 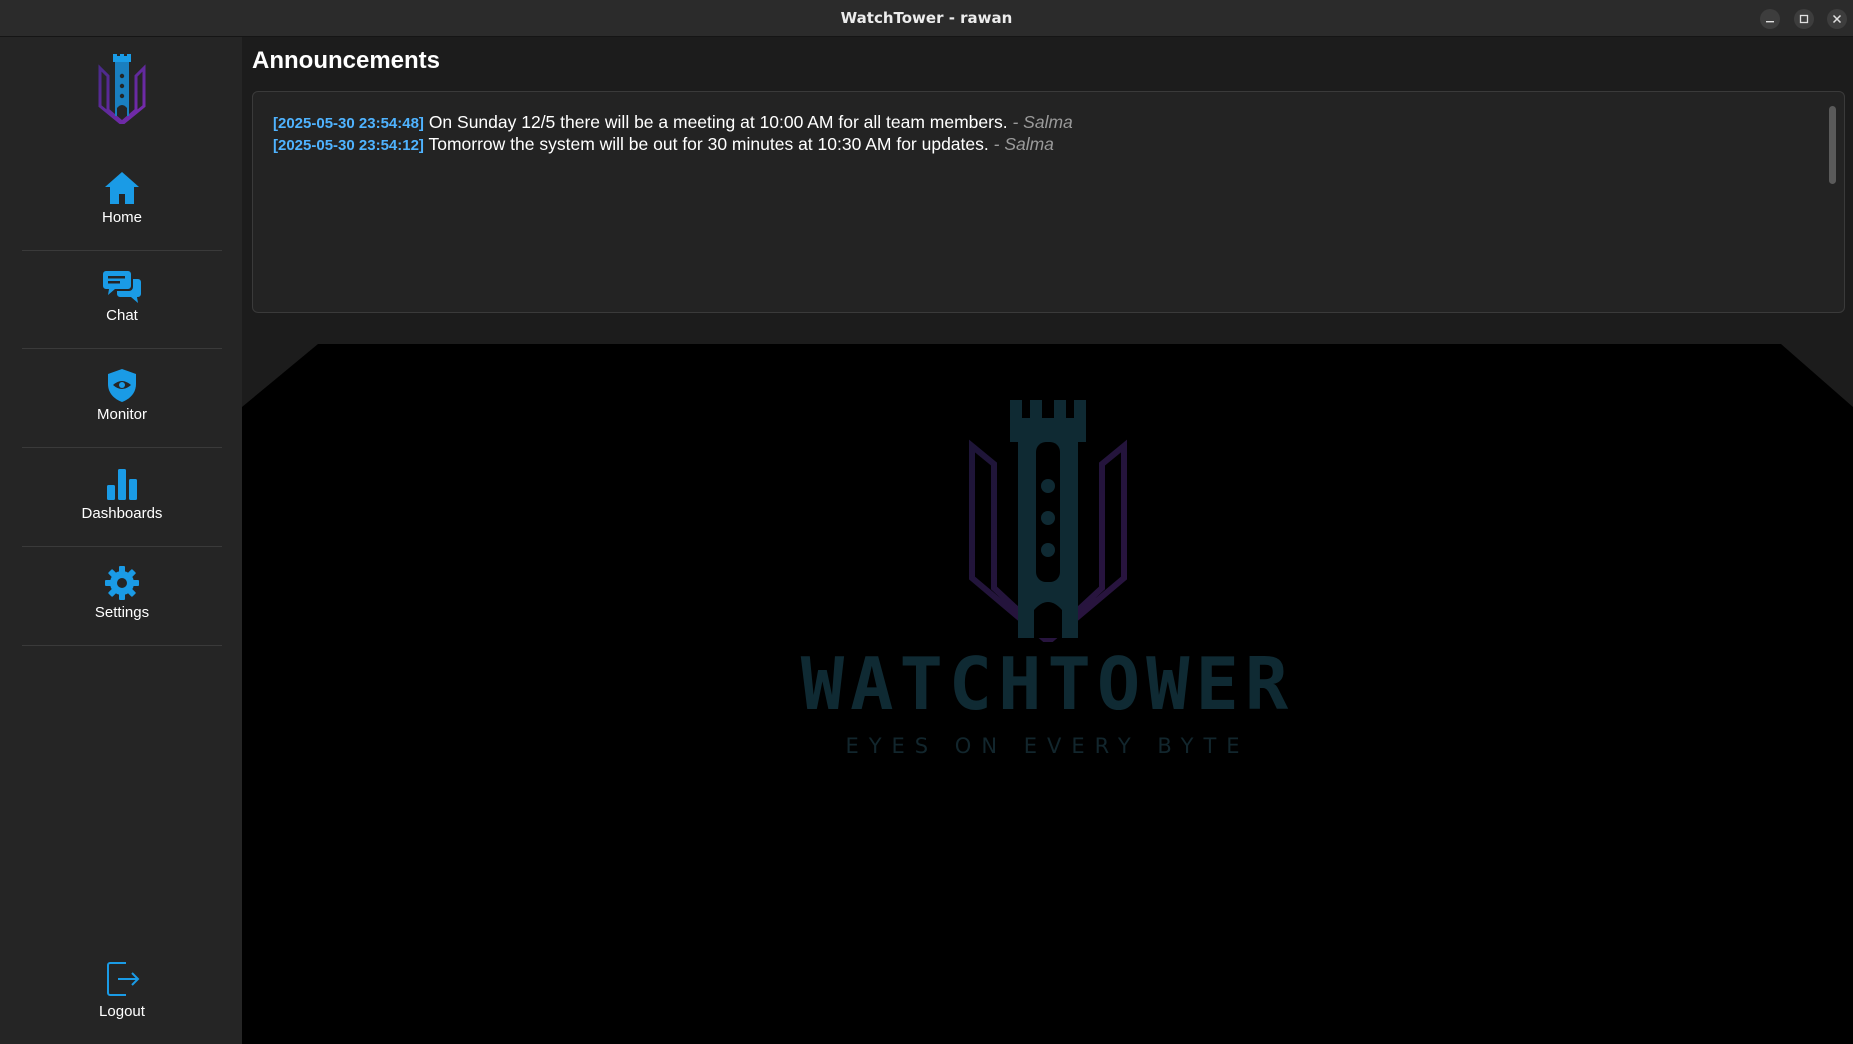 I want to click on announcement-timestamp: [2025-05-30 23:54:48], so click(x=348, y=123).